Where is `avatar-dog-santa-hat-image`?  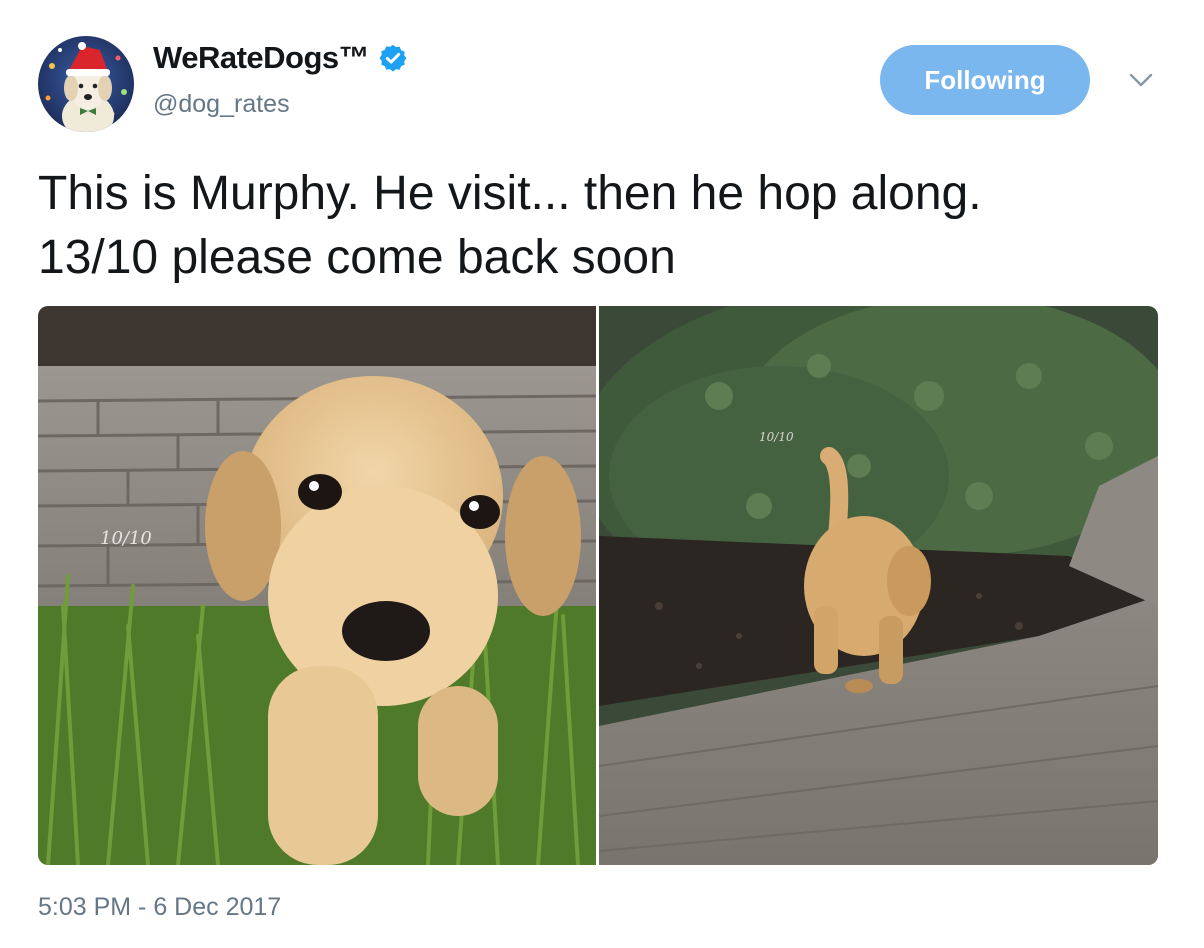
avatar-dog-santa-hat-image is located at coordinates (86, 84).